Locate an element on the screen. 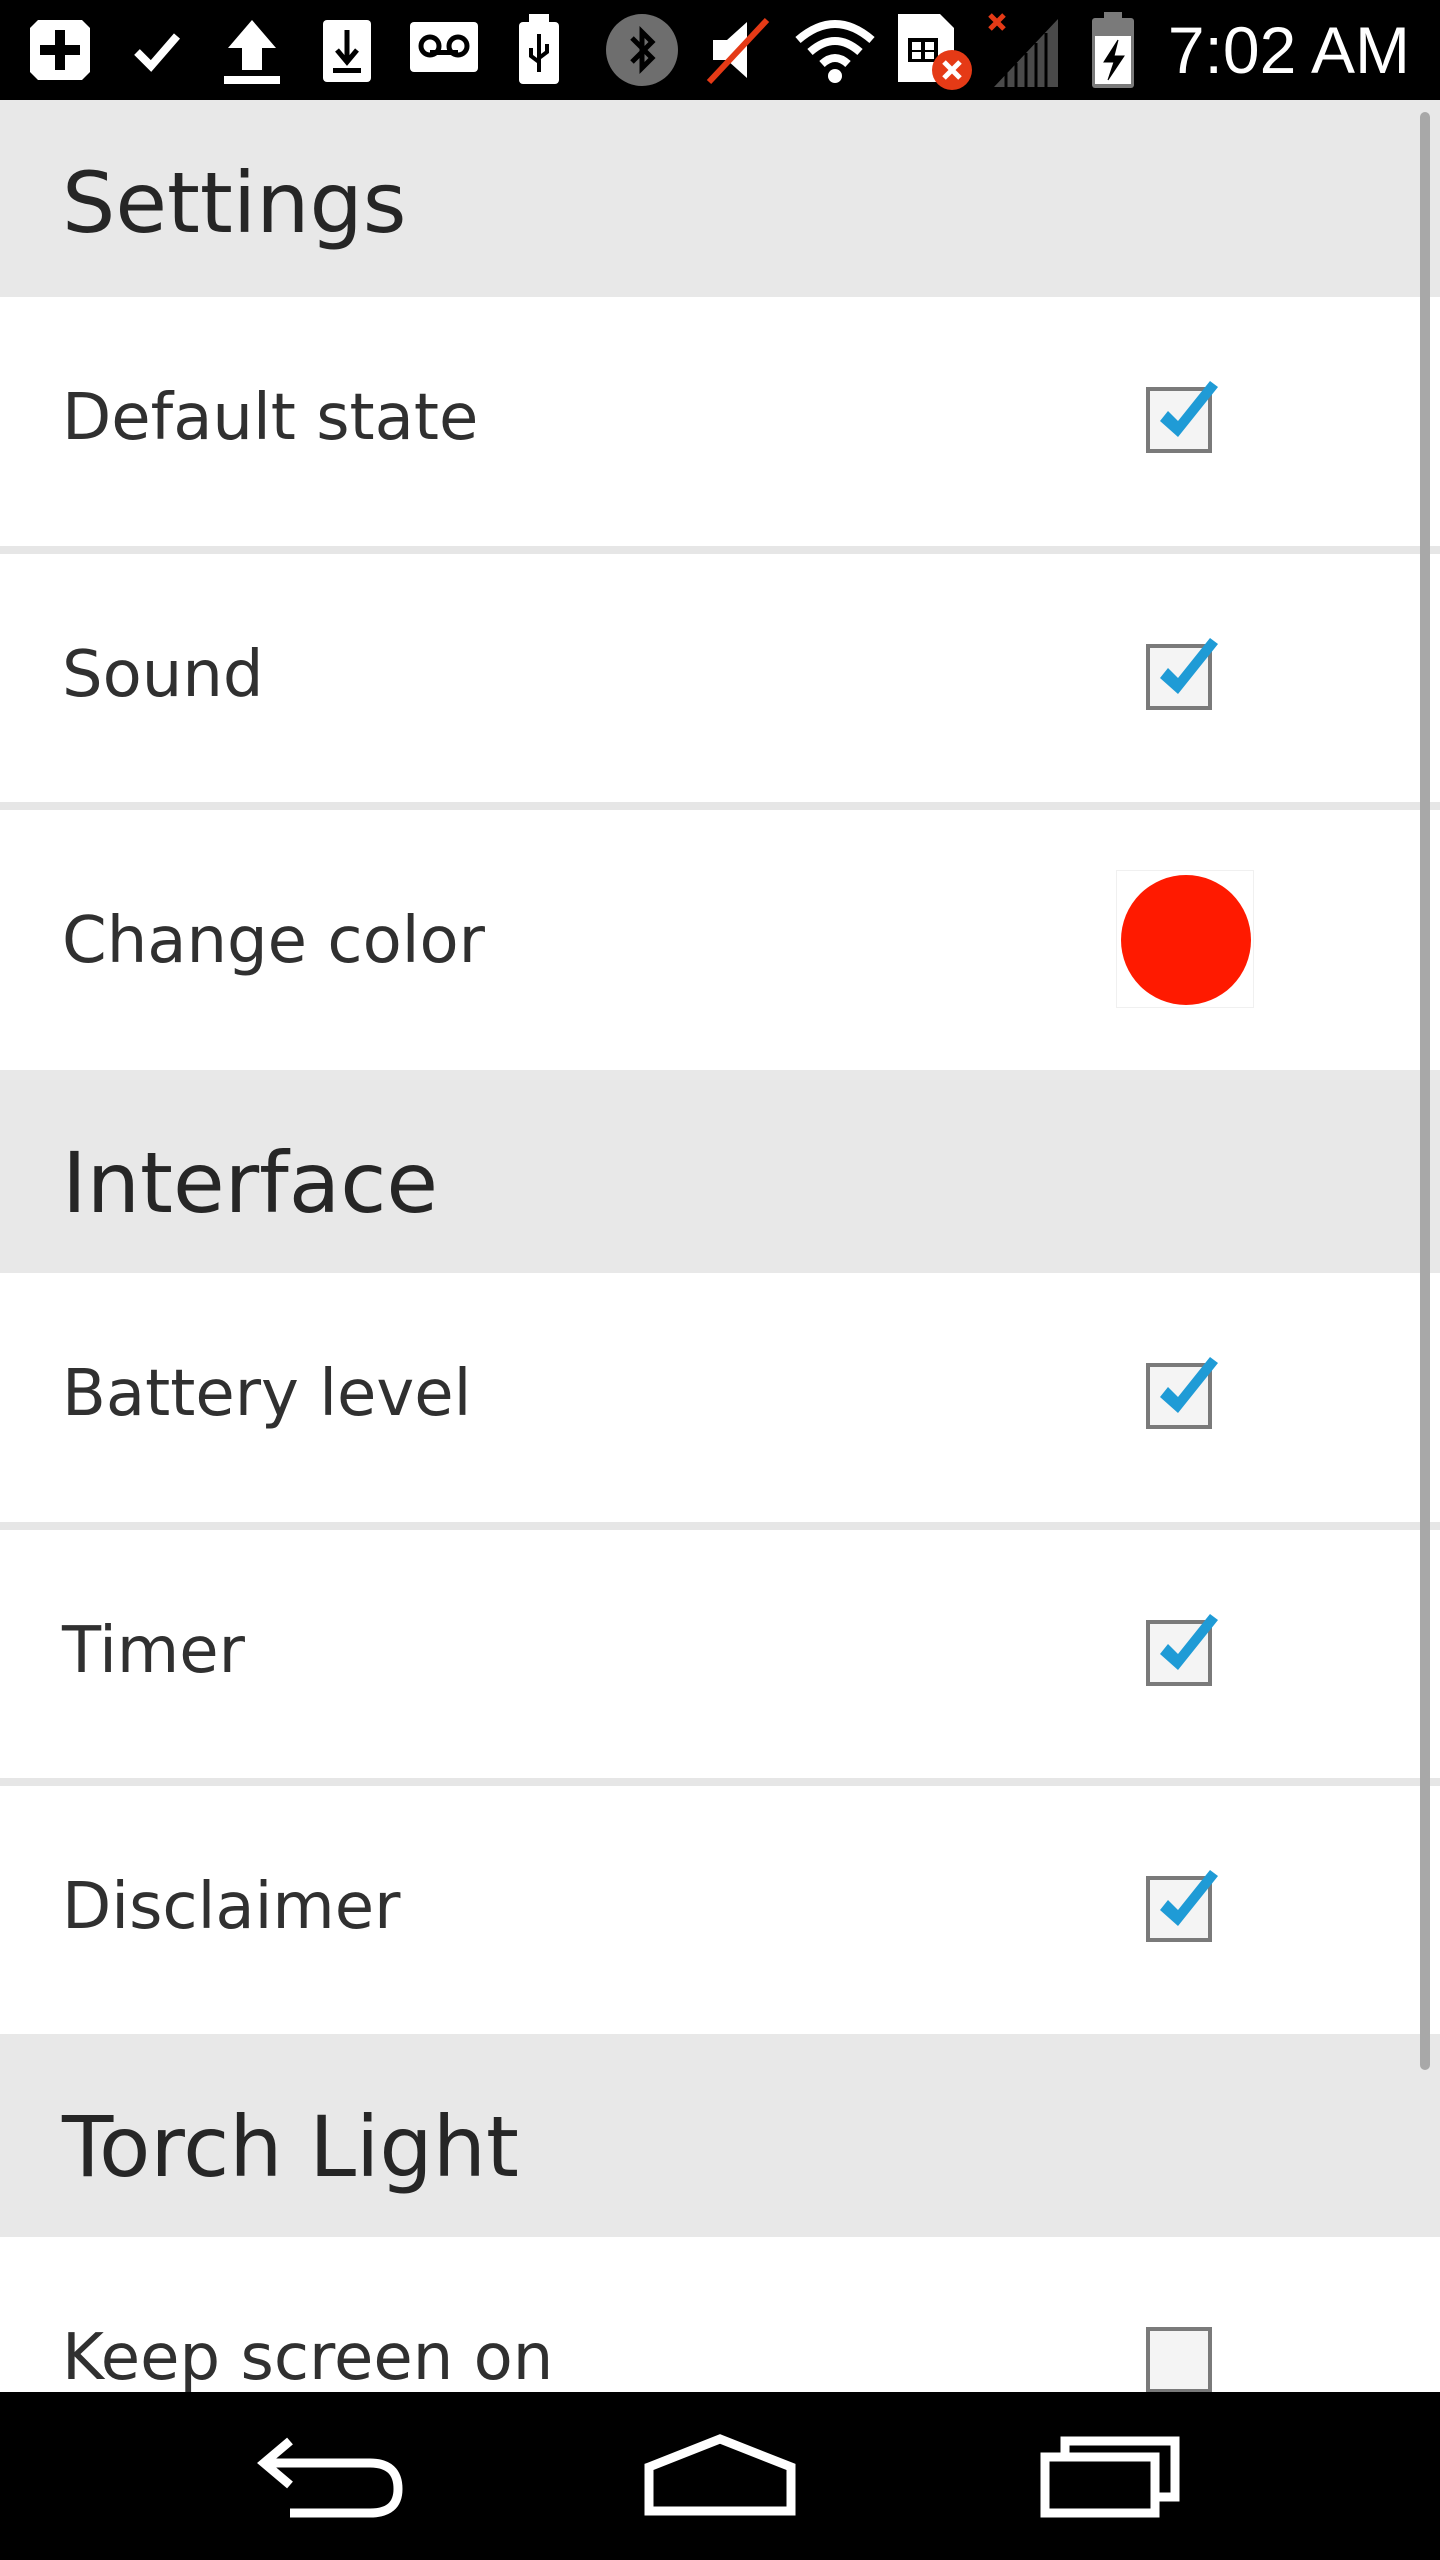 This screenshot has height=2560, width=1440. recents-icon is located at coordinates (1110, 2476).